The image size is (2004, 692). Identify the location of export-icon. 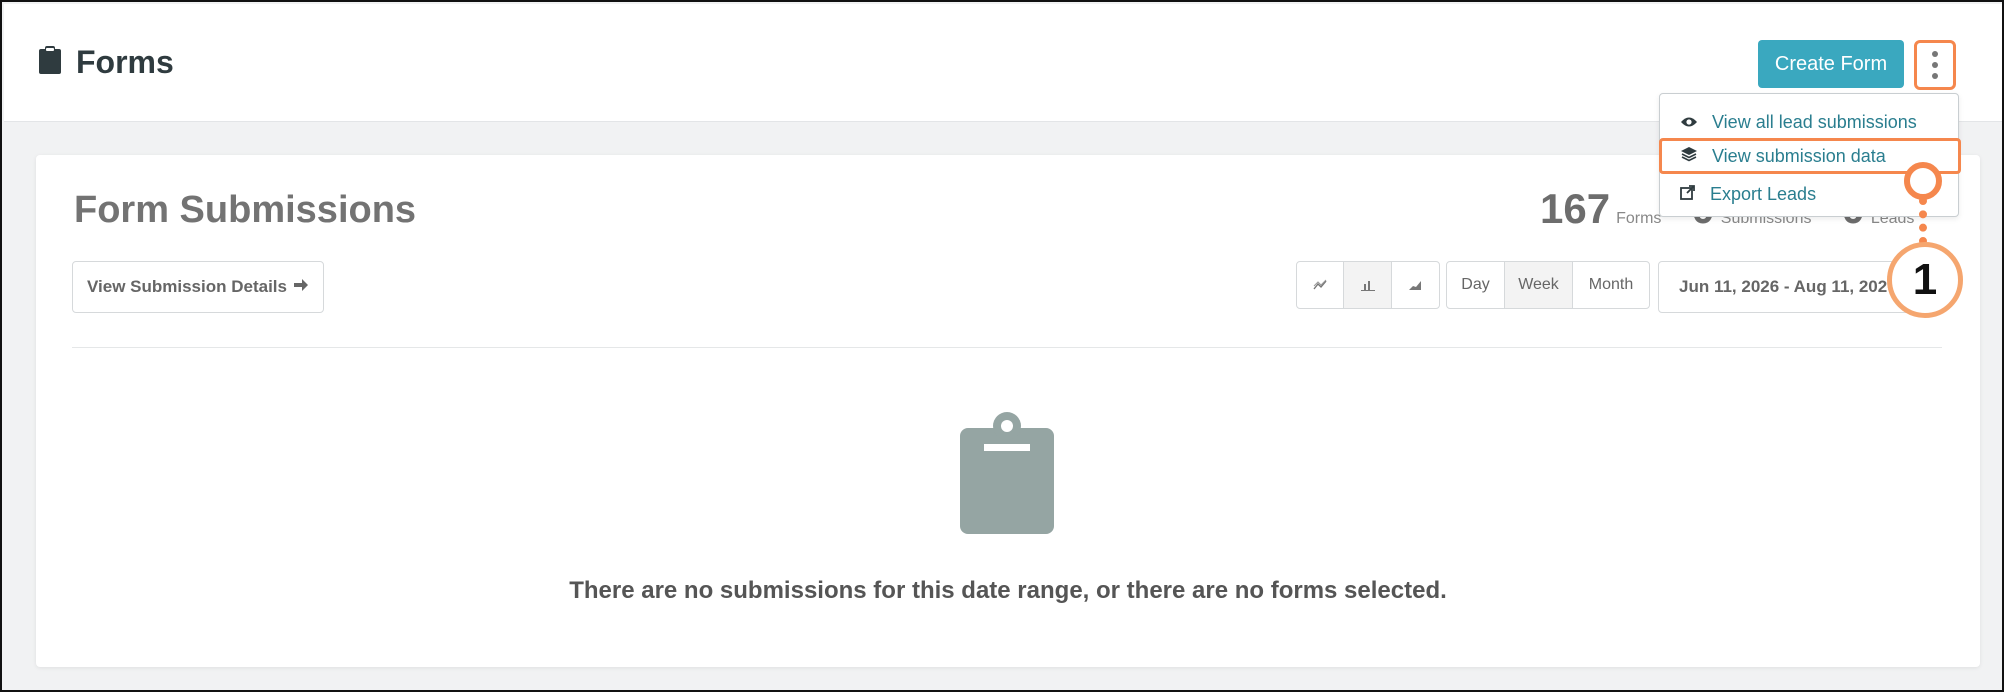
(1688, 194).